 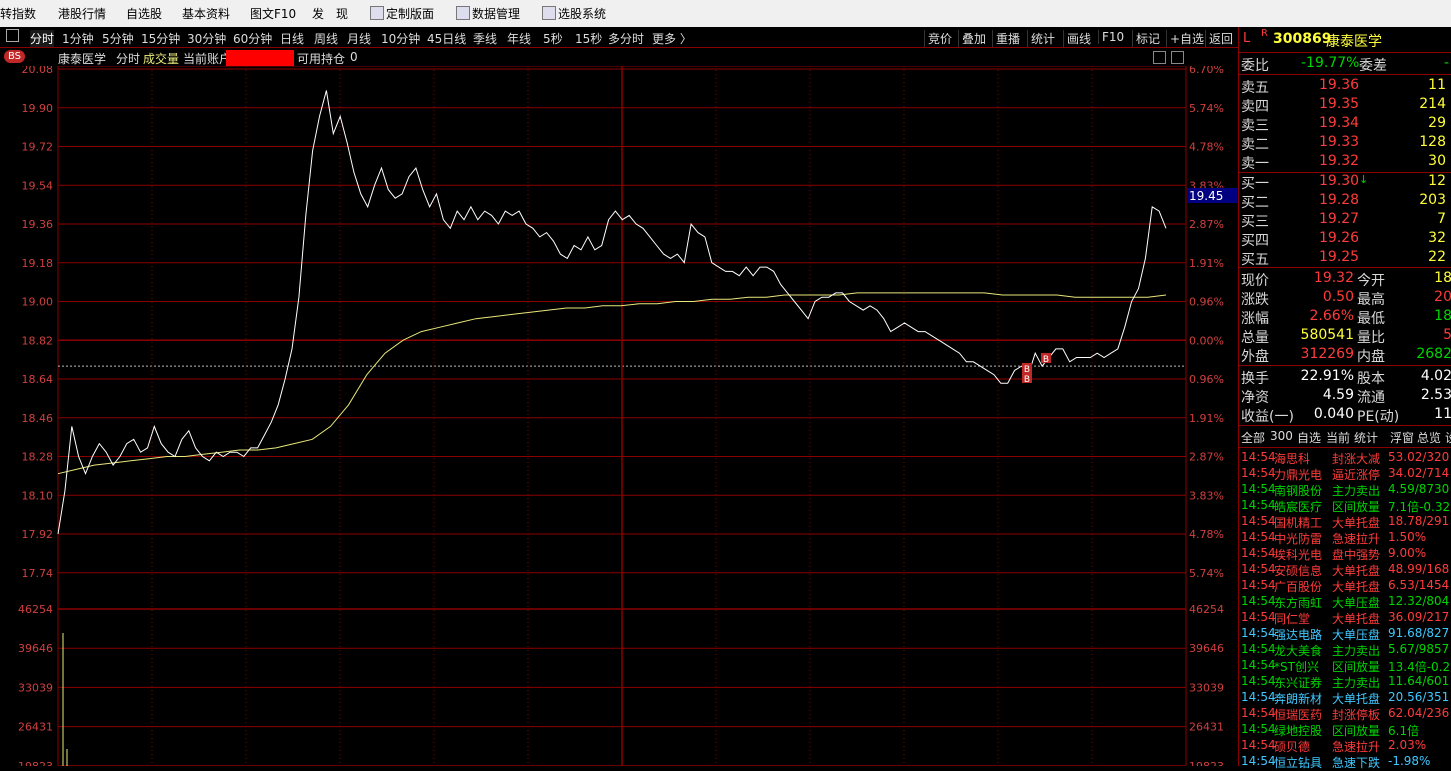 What do you see at coordinates (402, 13) in the screenshot?
I see `menu-custom-layout: 定制版面` at bounding box center [402, 13].